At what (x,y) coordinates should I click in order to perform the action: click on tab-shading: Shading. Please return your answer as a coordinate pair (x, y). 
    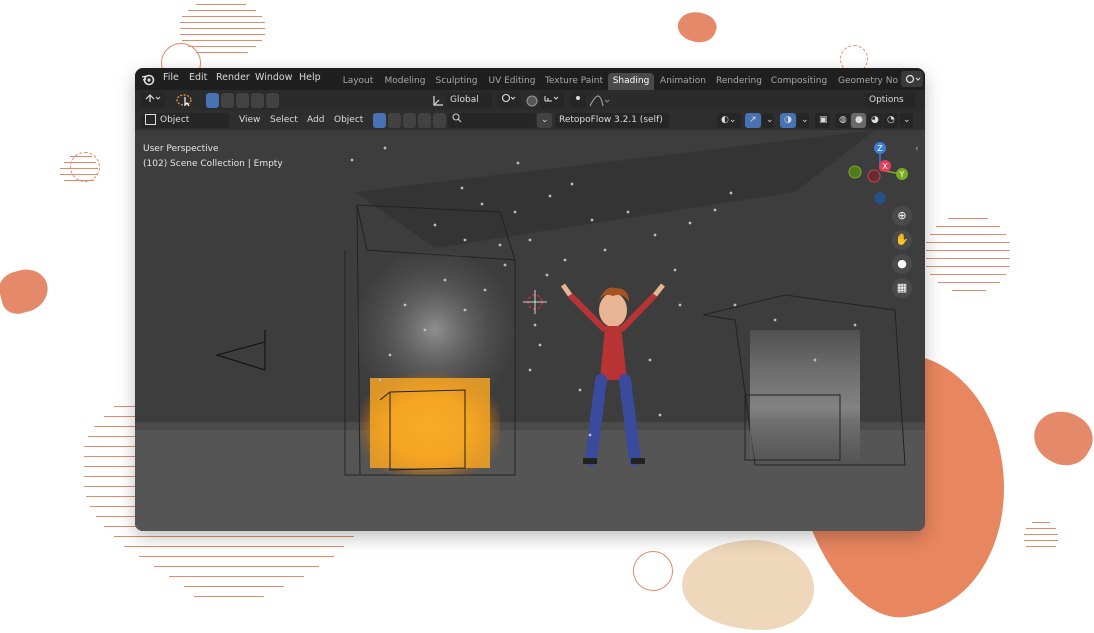
    Looking at the image, I should click on (631, 81).